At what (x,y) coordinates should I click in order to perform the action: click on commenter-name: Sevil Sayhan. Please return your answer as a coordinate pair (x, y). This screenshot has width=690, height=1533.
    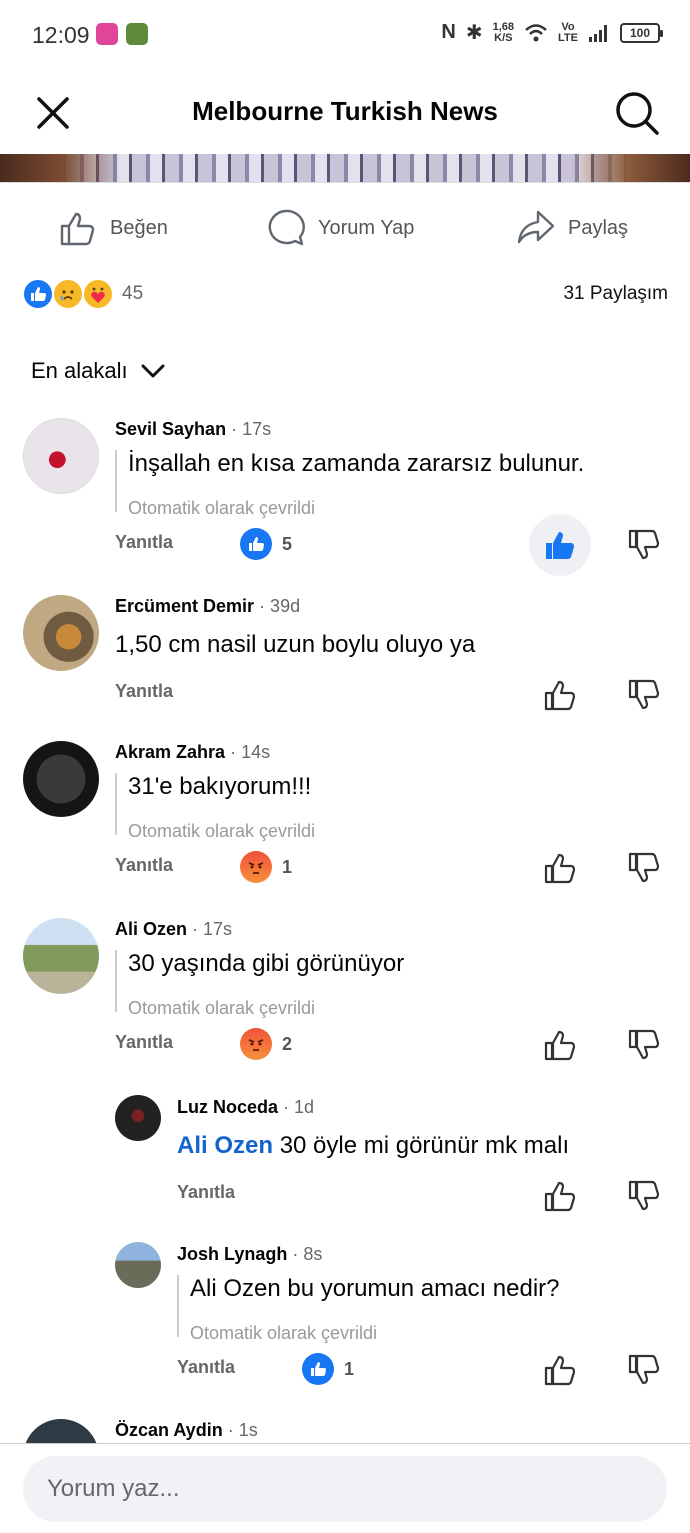
    Looking at the image, I should click on (170, 429).